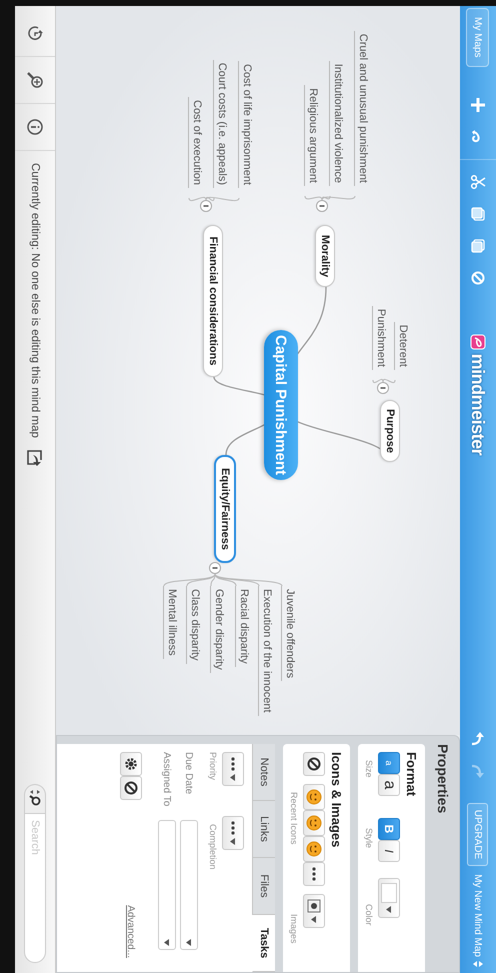 The width and height of the screenshot is (496, 973). Describe the element at coordinates (478, 738) in the screenshot. I see `undo-icon` at that location.